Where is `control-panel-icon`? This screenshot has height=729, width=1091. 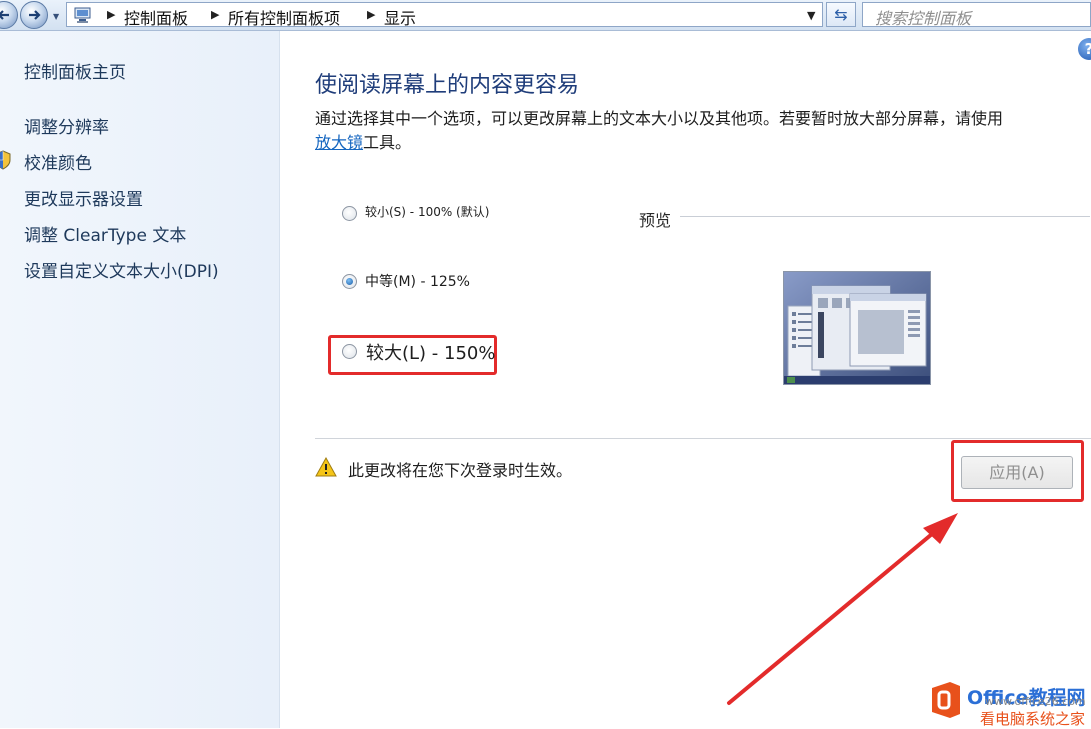
control-panel-icon is located at coordinates (82, 15).